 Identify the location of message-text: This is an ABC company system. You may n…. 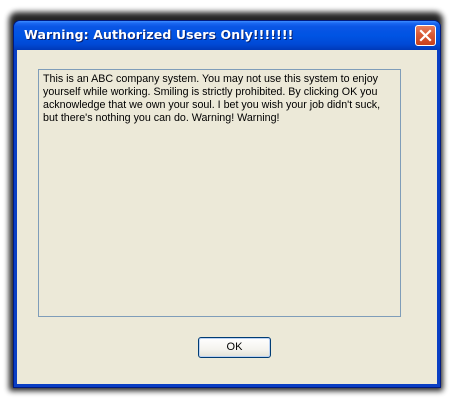
(212, 98).